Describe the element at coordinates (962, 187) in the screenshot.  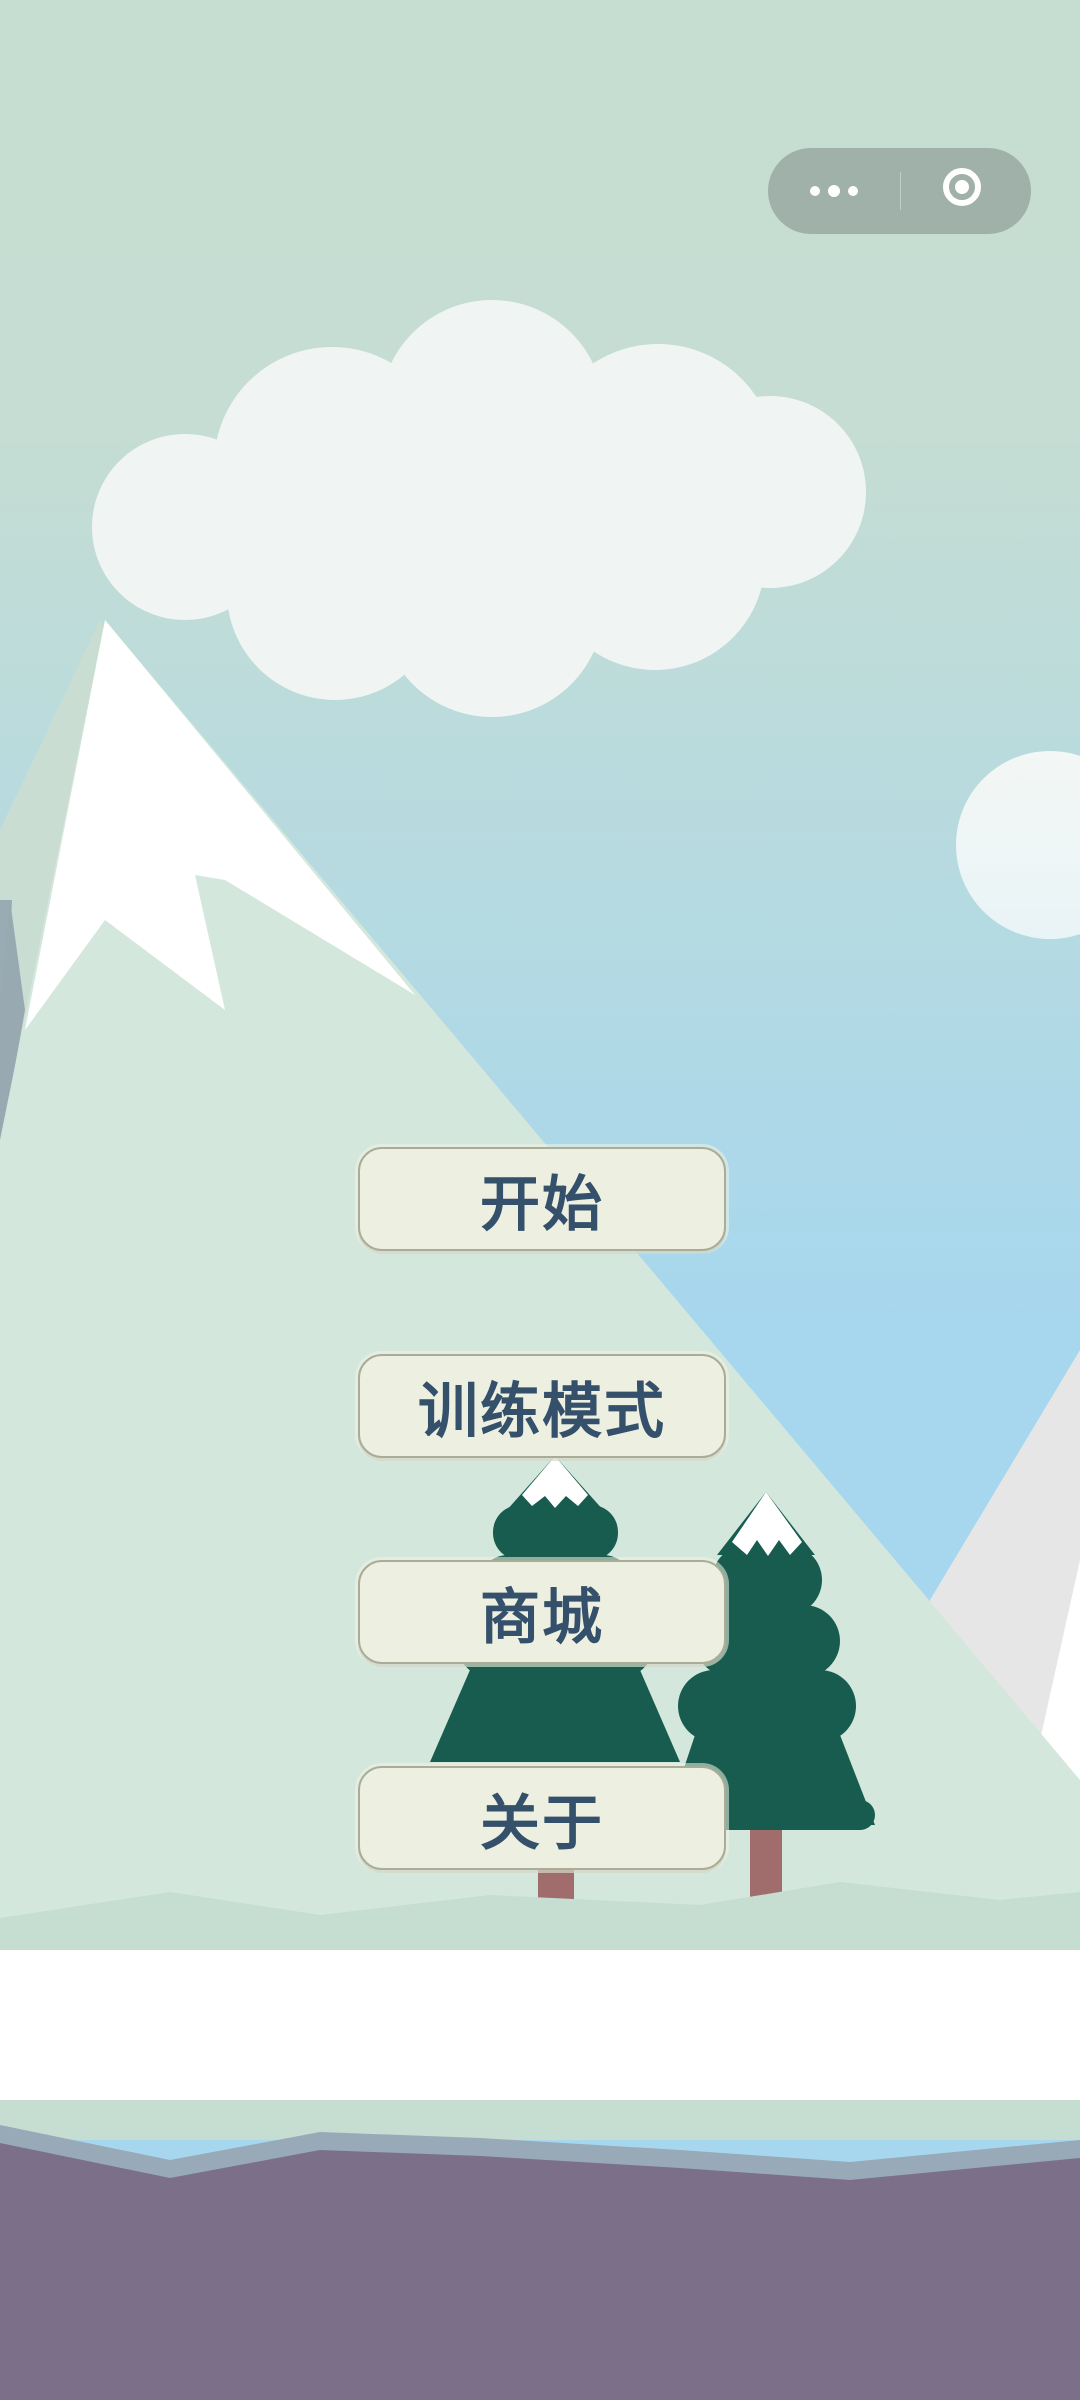
I see `close-target-dot` at that location.